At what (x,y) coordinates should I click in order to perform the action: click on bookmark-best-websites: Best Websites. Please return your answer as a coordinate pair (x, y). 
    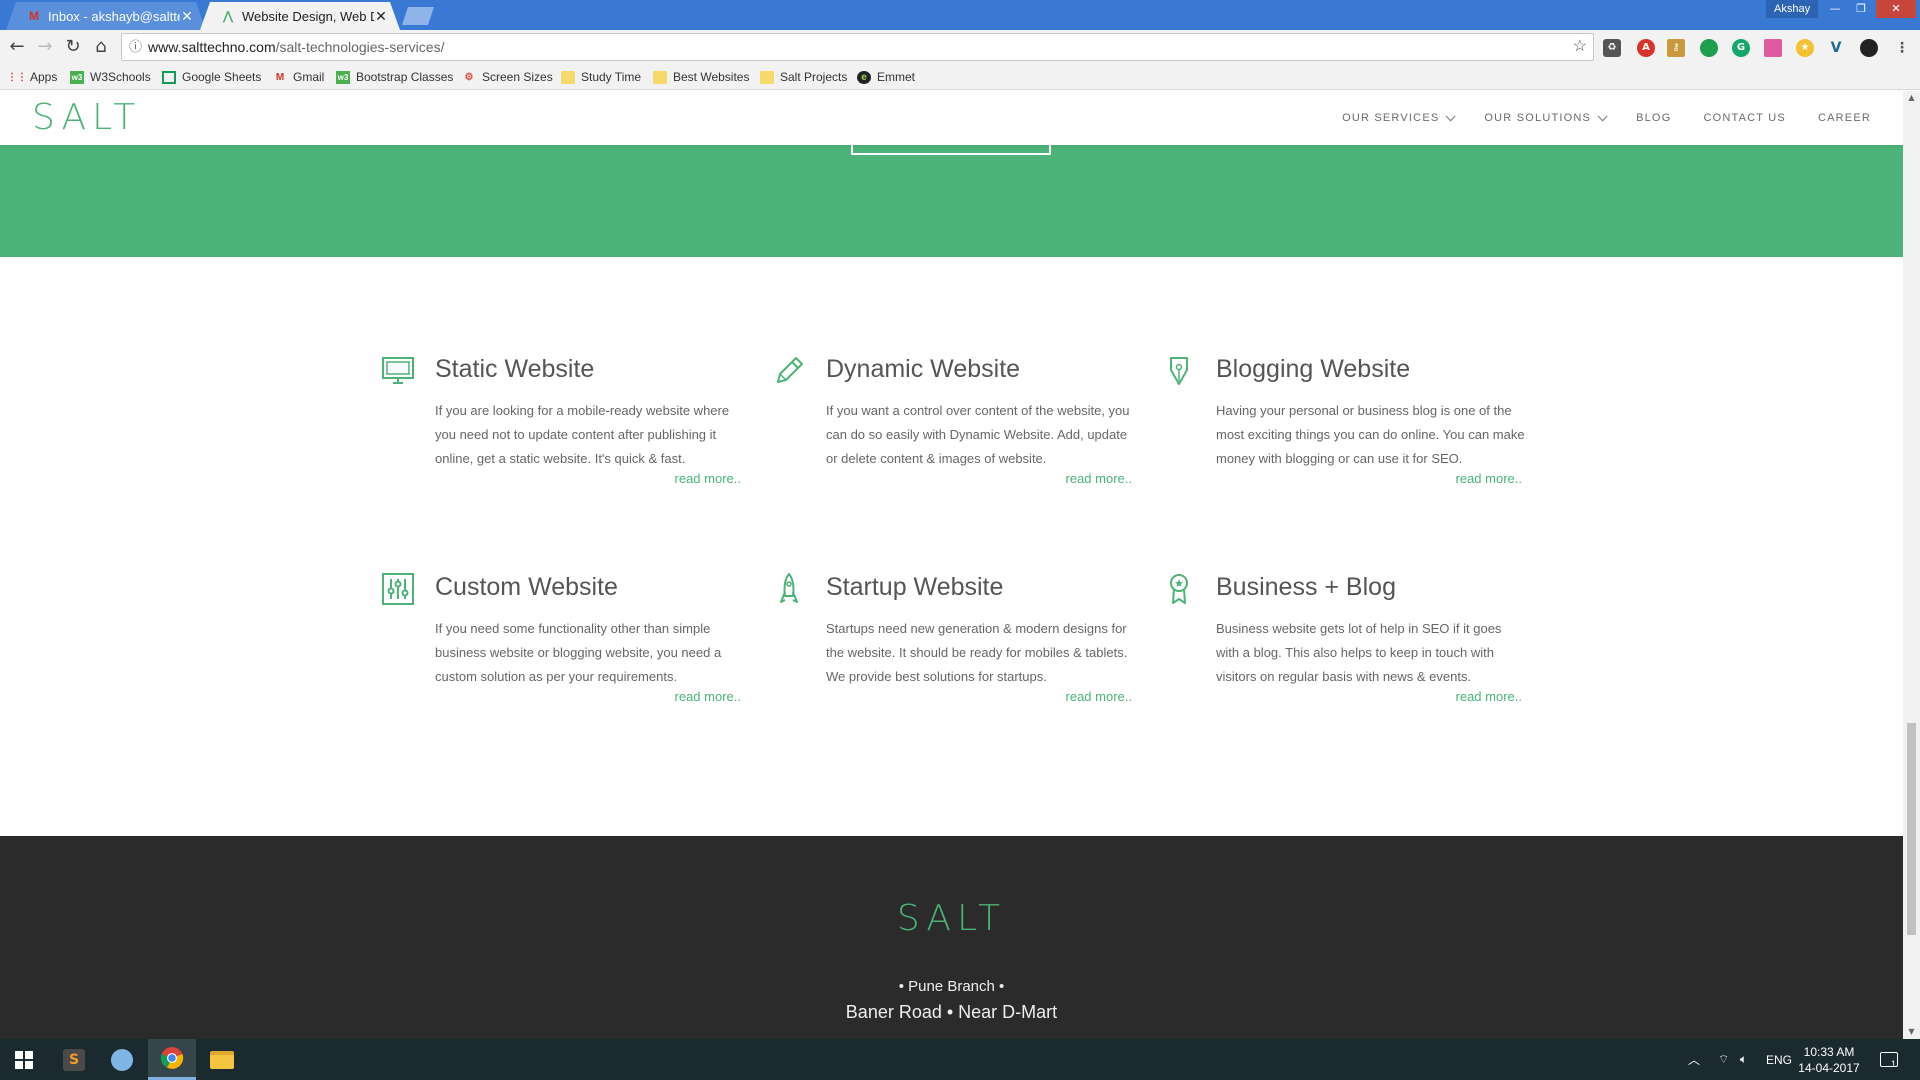
    Looking at the image, I should click on (701, 77).